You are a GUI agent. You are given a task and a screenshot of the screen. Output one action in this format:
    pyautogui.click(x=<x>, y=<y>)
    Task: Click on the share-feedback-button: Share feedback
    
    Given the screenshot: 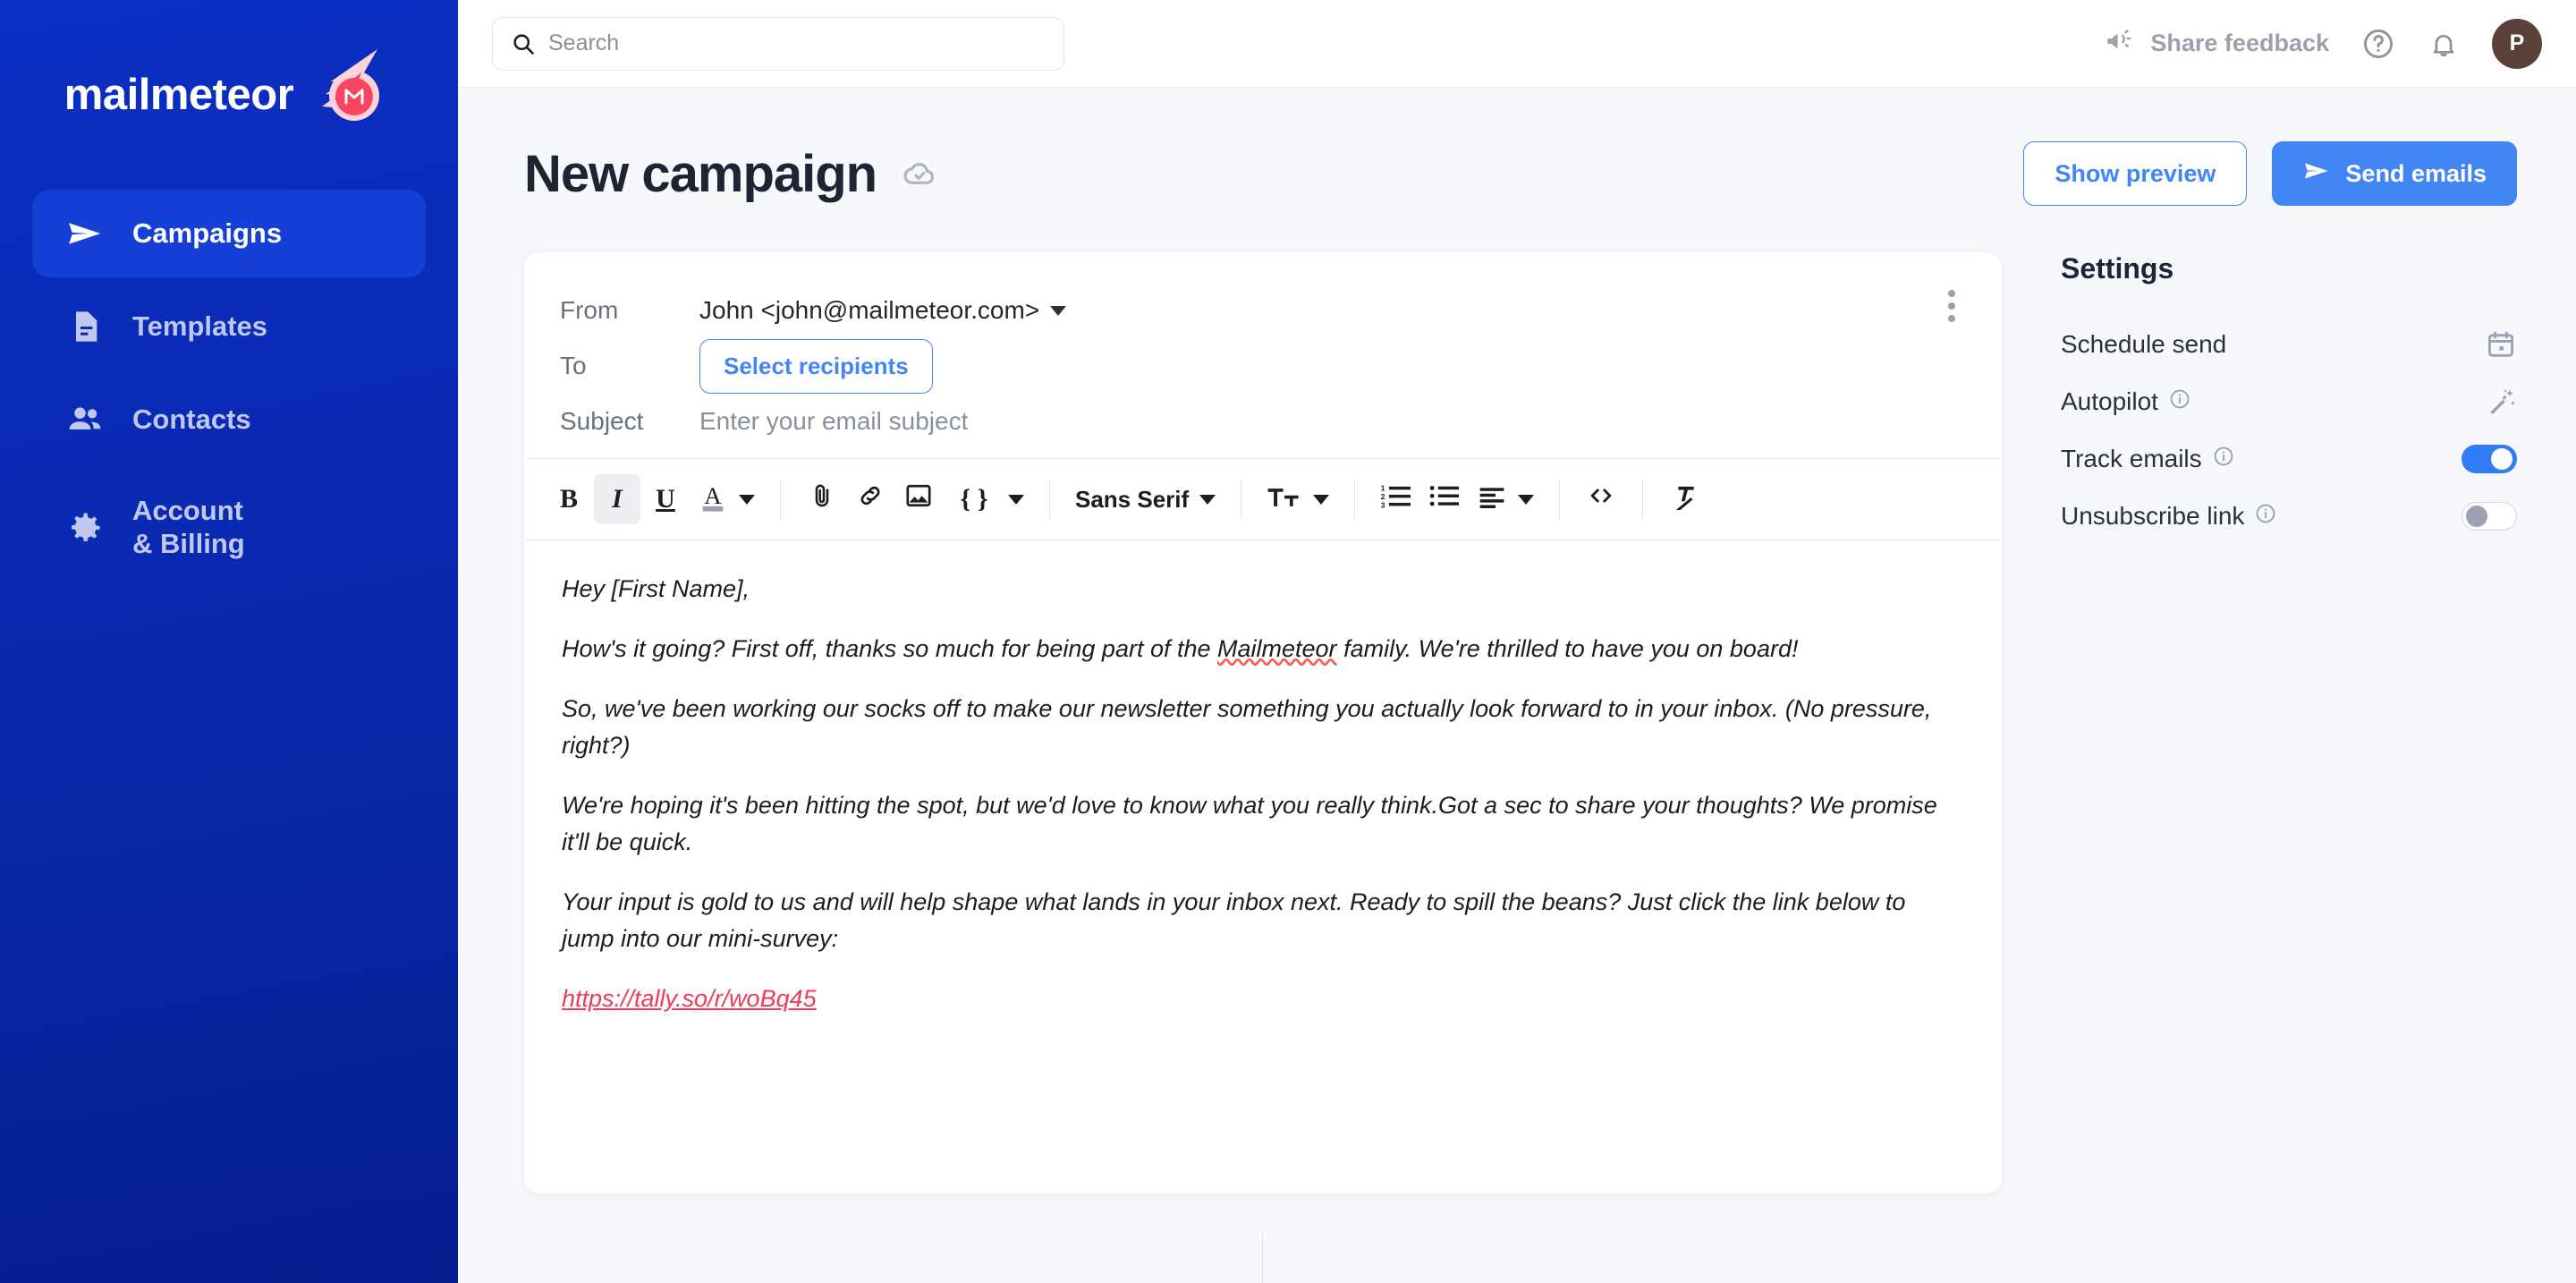 What is the action you would take?
    pyautogui.click(x=2216, y=43)
    